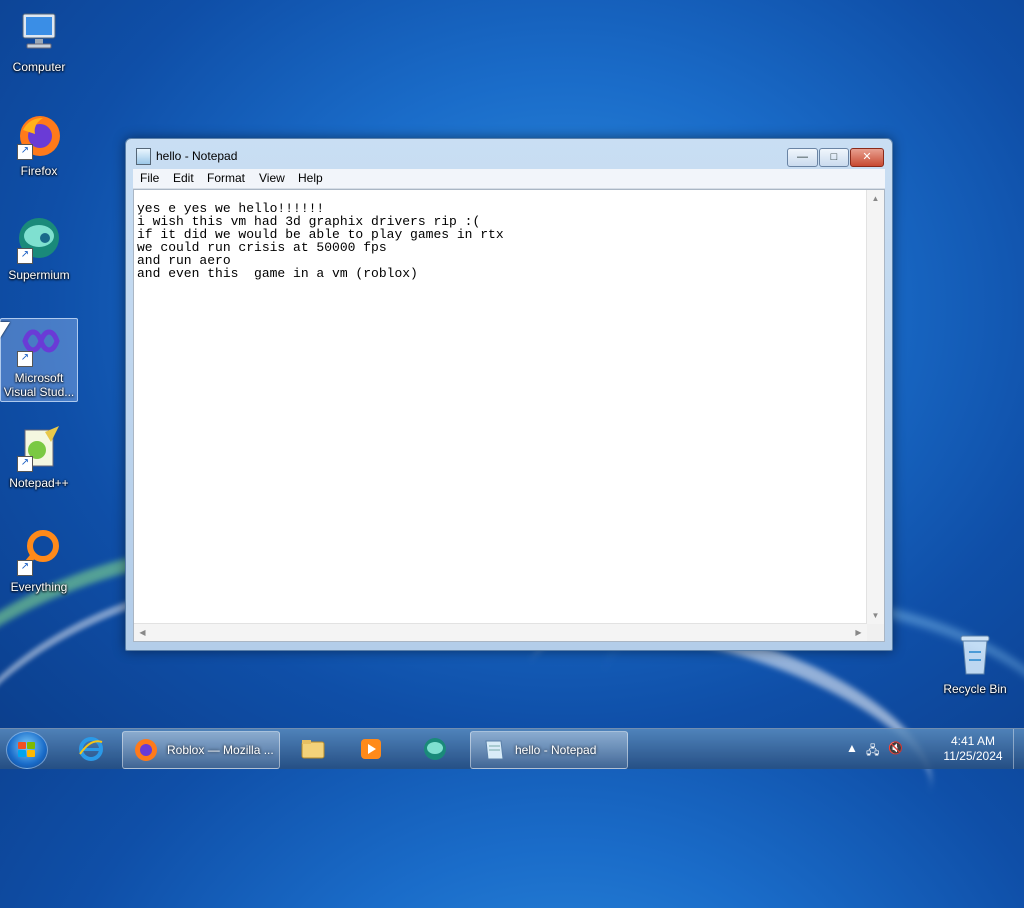 Image resolution: width=1024 pixels, height=908 pixels. What do you see at coordinates (973, 741) in the screenshot?
I see `clock-time: 4:41 AM` at bounding box center [973, 741].